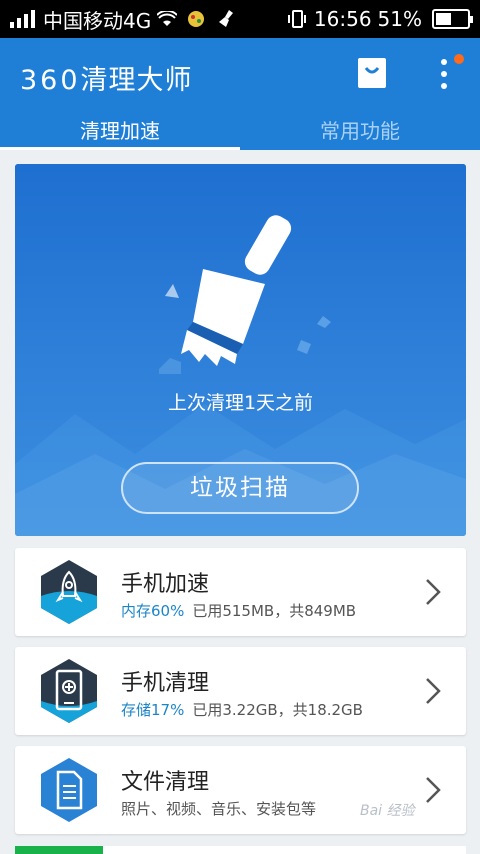 The height and width of the screenshot is (854, 480). Describe the element at coordinates (167, 18) in the screenshot. I see `wifi-icon` at that location.